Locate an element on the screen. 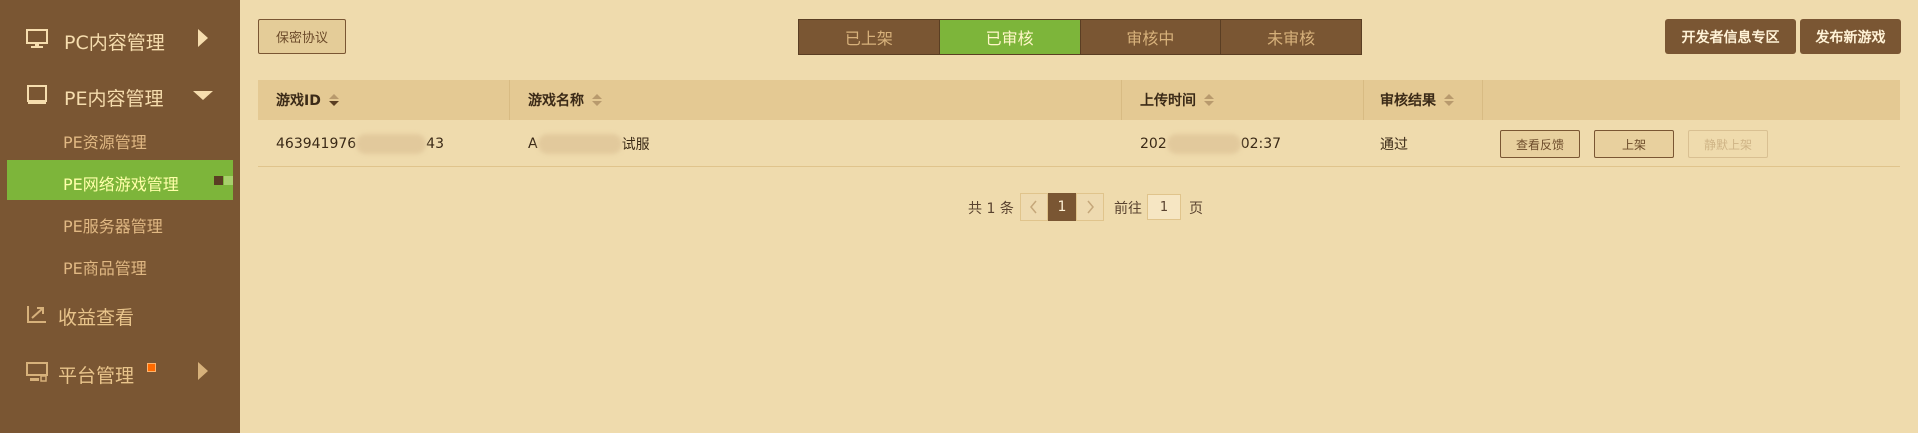 This screenshot has width=1918, height=433. shelve-button: 上架 is located at coordinates (1634, 144).